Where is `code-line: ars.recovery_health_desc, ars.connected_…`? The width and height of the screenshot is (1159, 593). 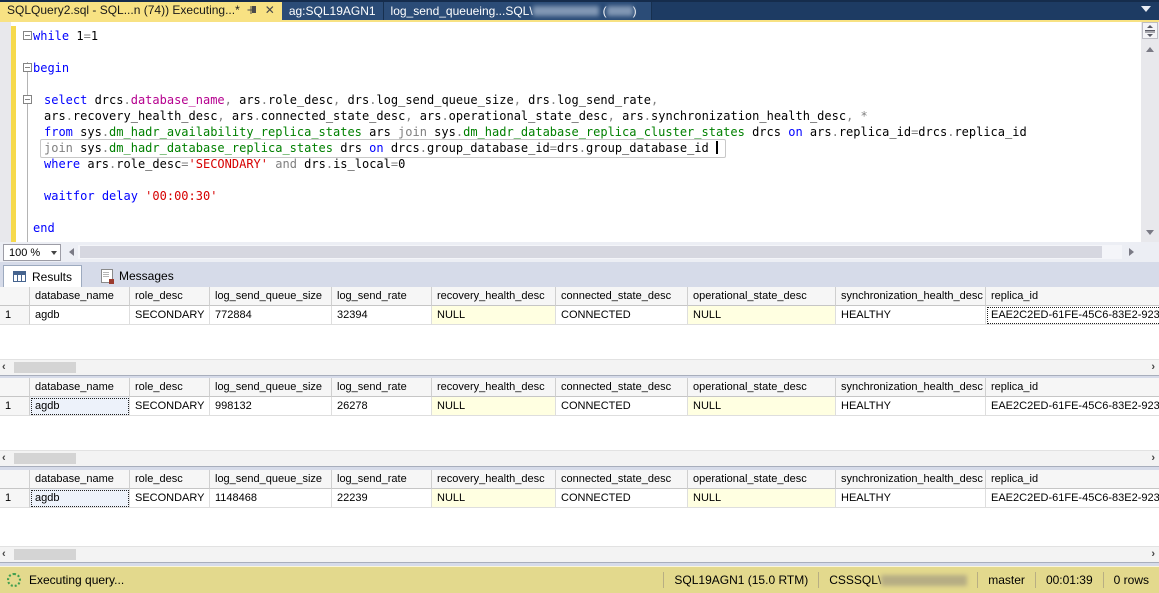
code-line: ars.recovery_health_desc, ars.connected_… is located at coordinates (579, 116).